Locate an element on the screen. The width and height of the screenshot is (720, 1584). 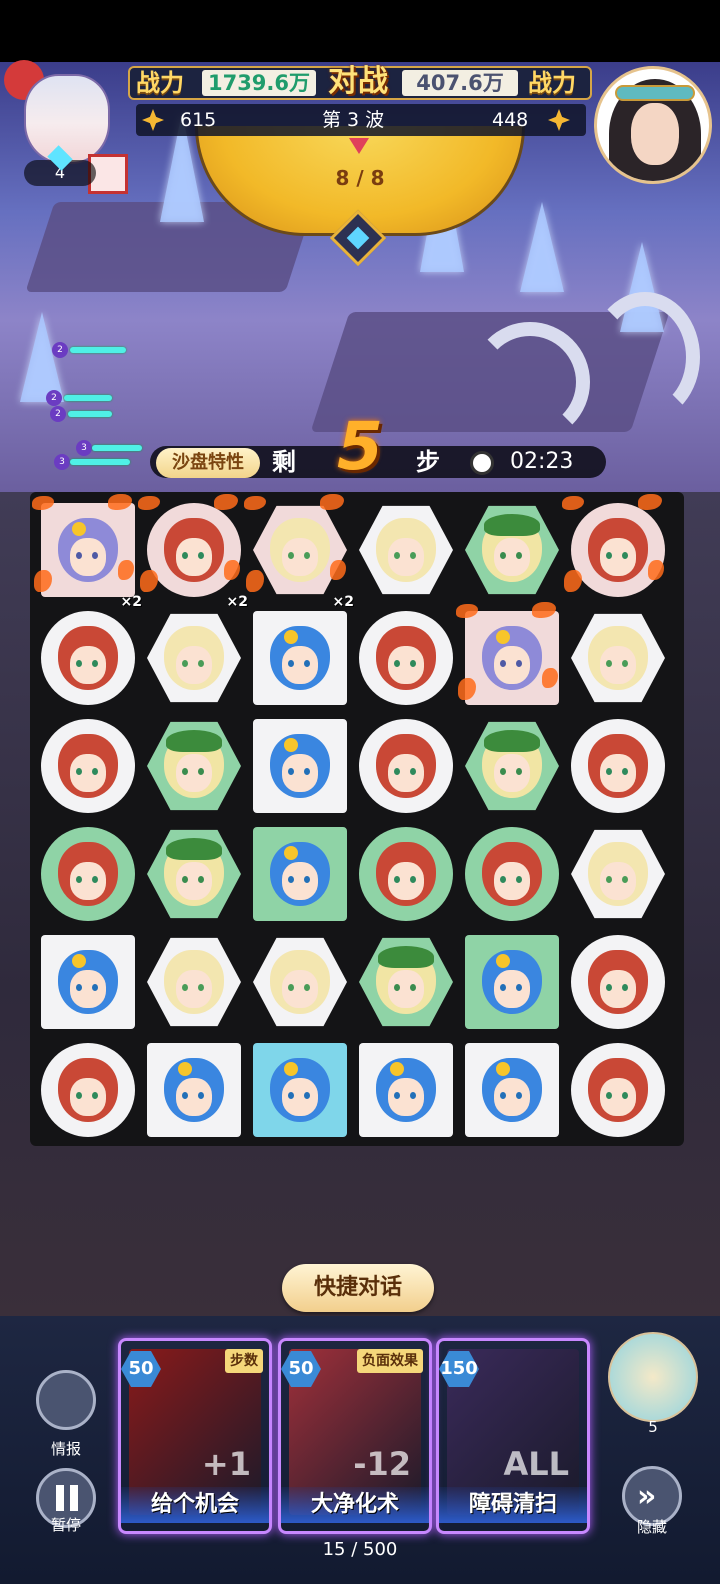
support-hero-avatar is located at coordinates (653, 1377).